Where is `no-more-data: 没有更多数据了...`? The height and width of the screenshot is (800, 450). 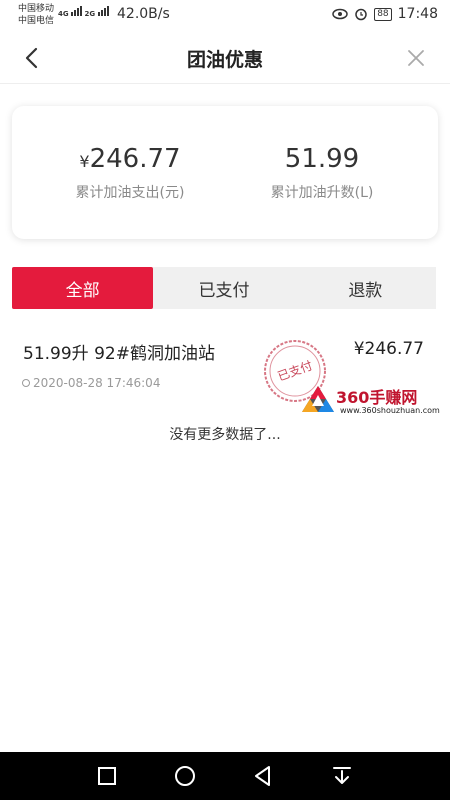 no-more-data: 没有更多数据了... is located at coordinates (225, 435).